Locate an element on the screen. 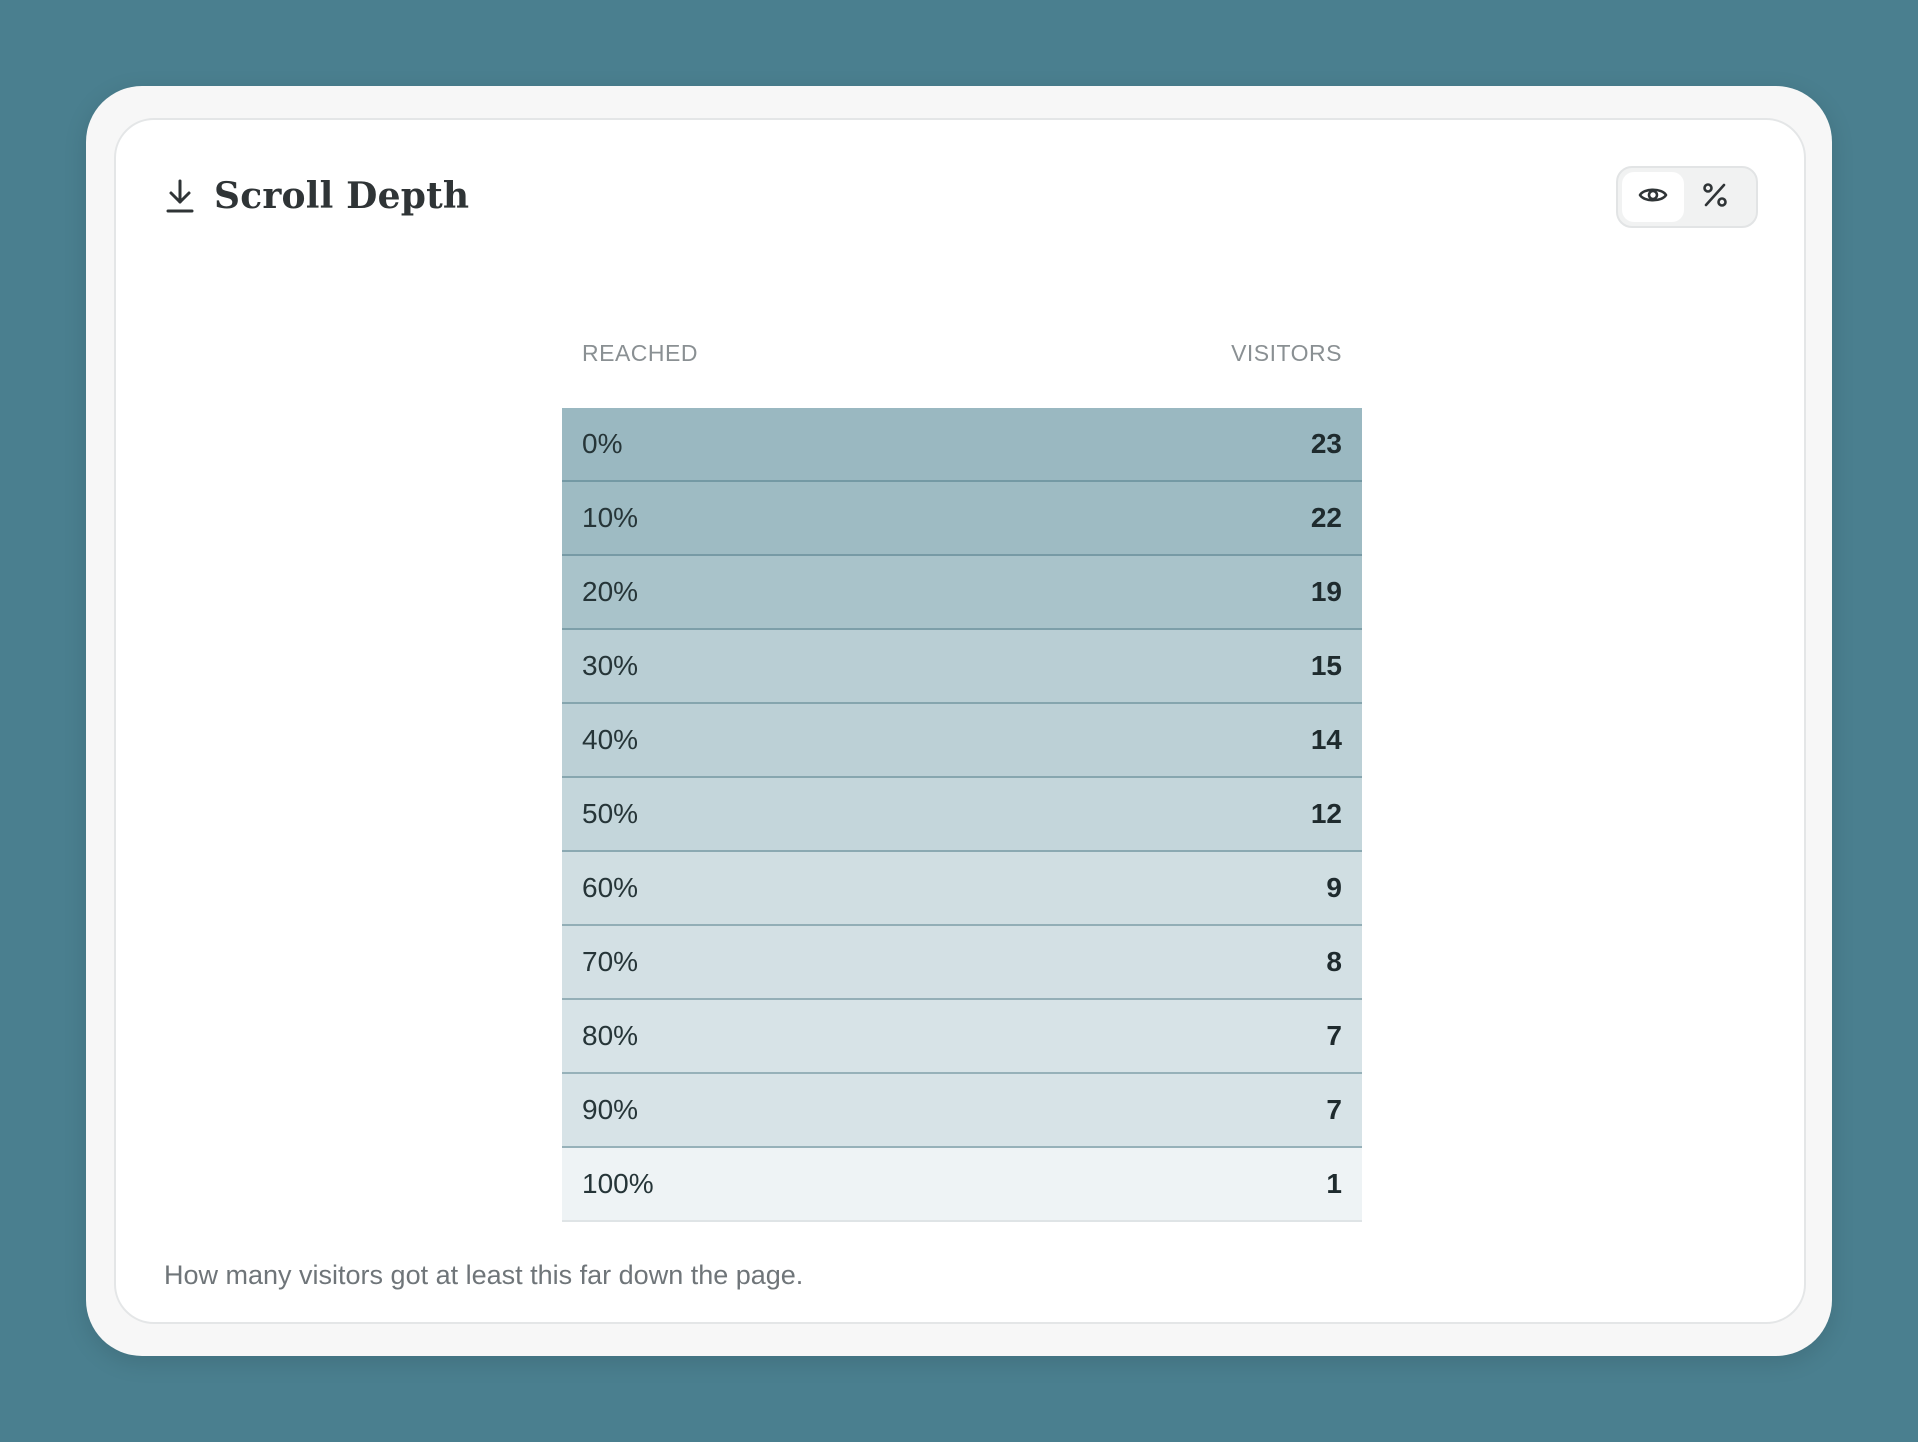 The image size is (1918, 1442). percent-view-toggle is located at coordinates (1715, 197).